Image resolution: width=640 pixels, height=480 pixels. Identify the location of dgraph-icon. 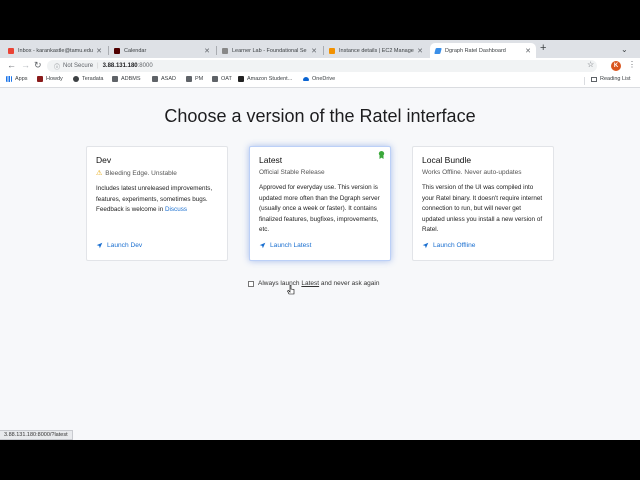
(438, 50).